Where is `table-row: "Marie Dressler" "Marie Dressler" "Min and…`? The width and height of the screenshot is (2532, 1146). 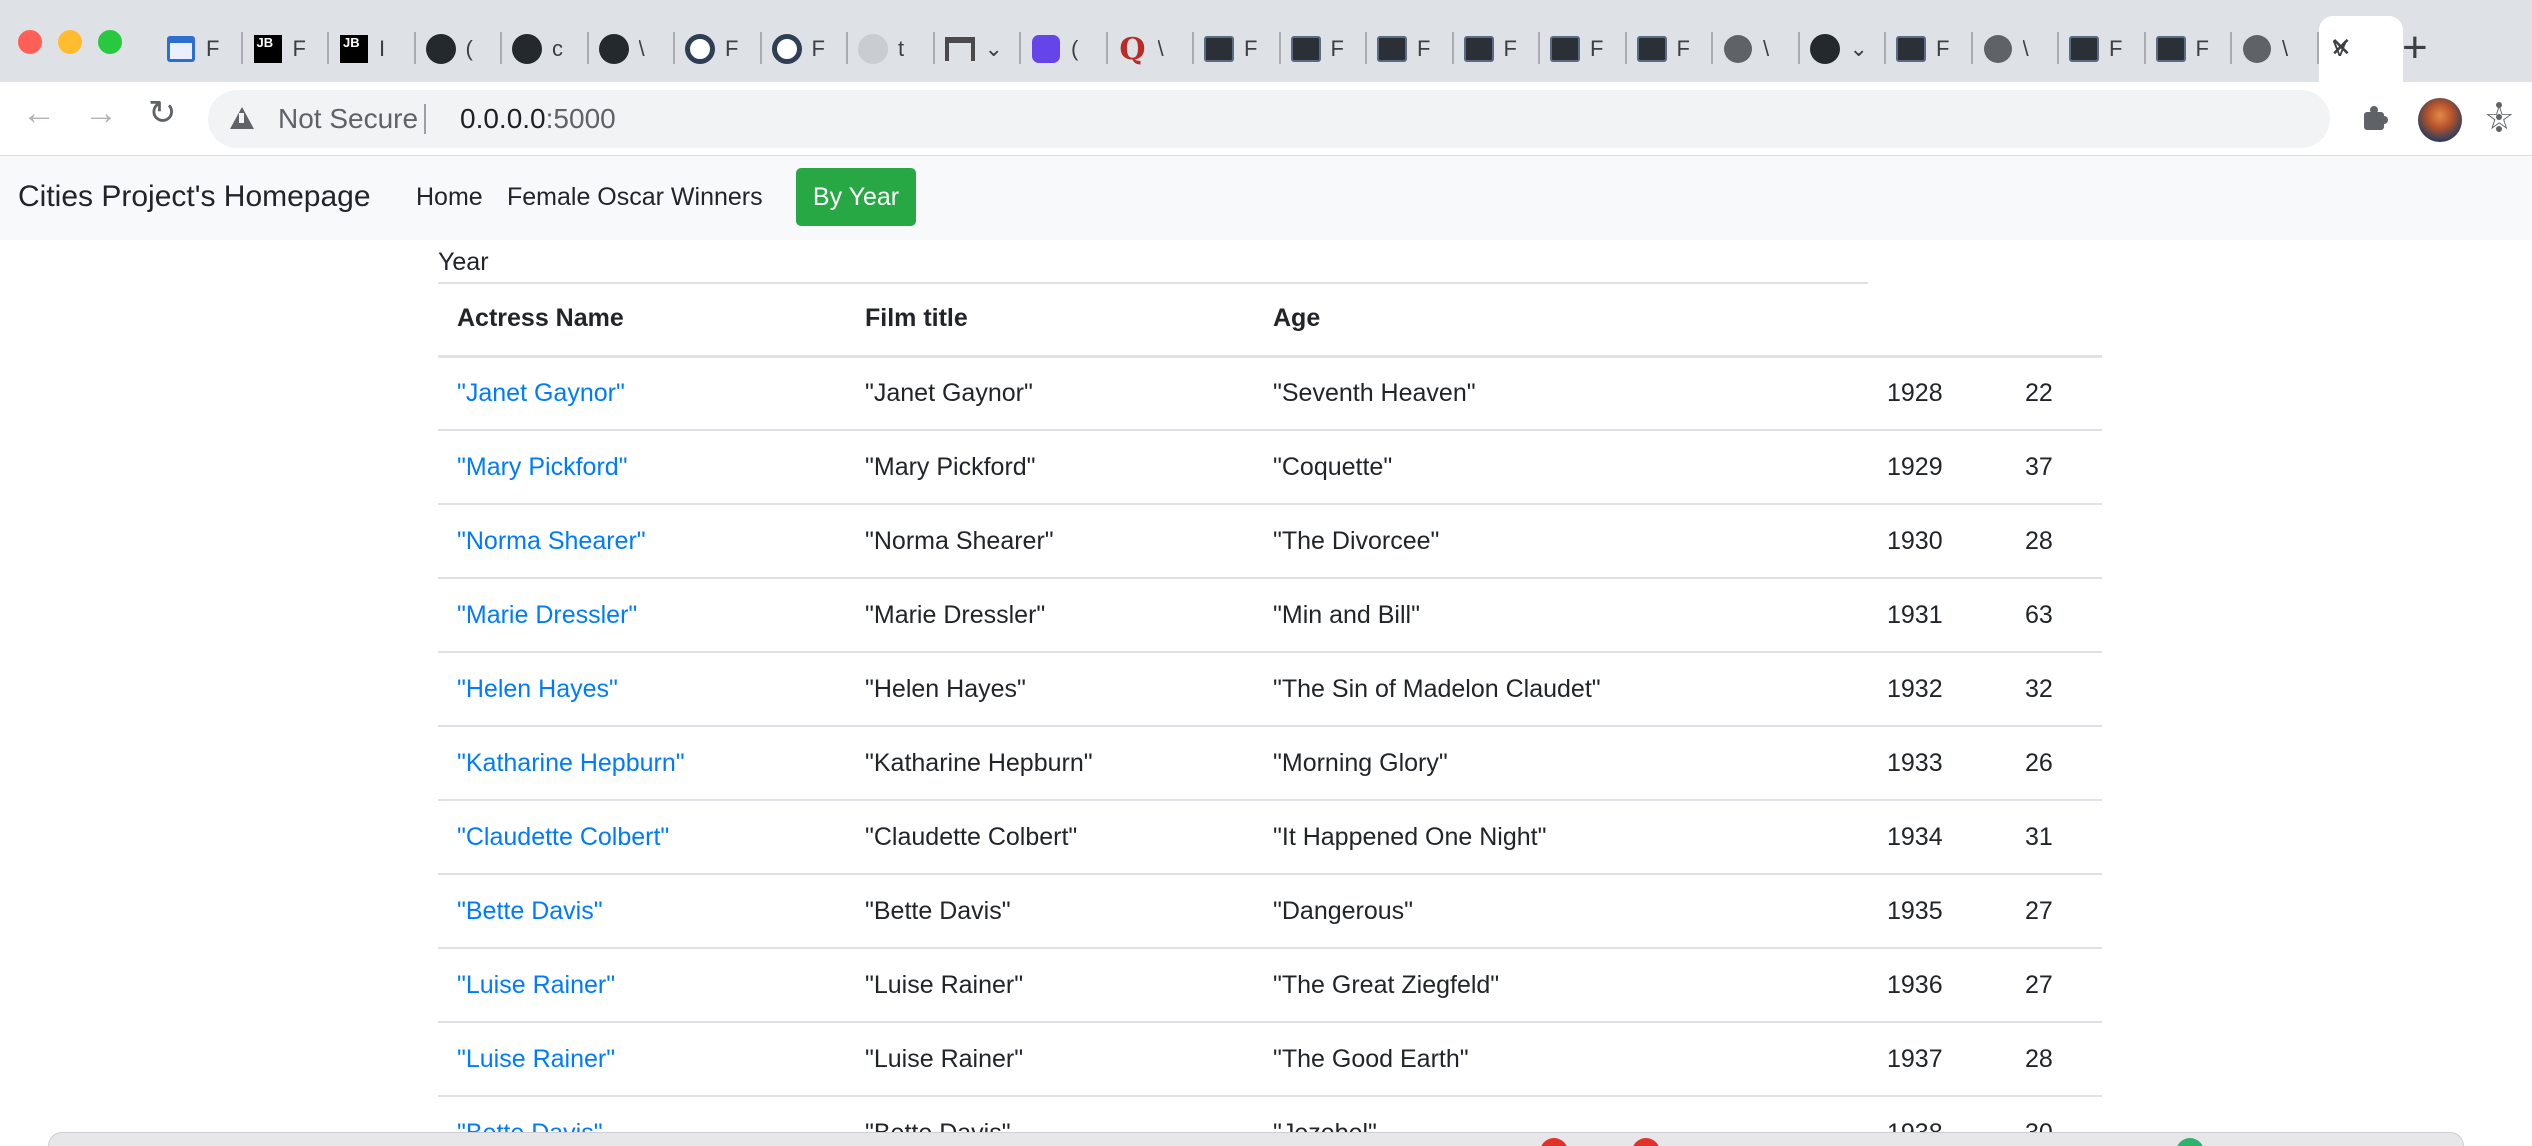 table-row: "Marie Dressler" "Marie Dressler" "Min and… is located at coordinates (1270, 616).